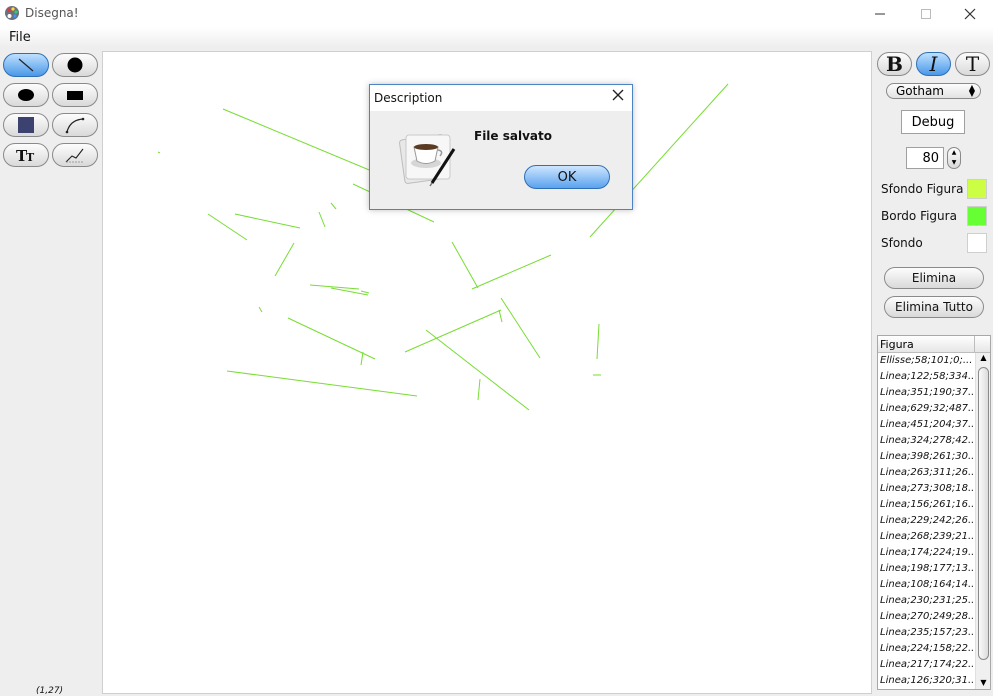  What do you see at coordinates (934, 278) in the screenshot?
I see `delete-button: Elimina` at bounding box center [934, 278].